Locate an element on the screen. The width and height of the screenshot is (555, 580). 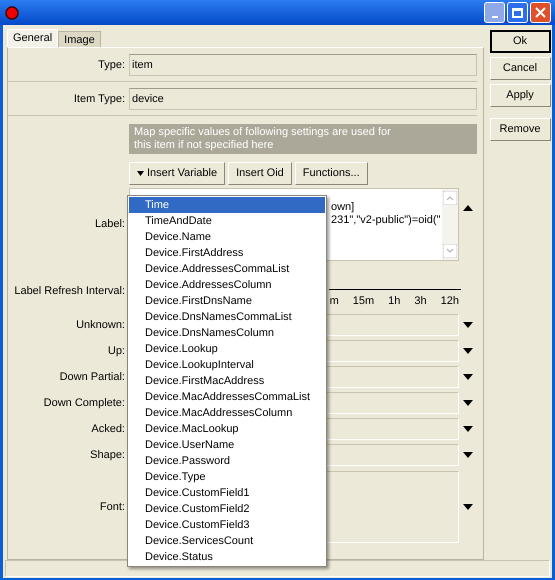
field-label: Acked: is located at coordinates (108, 428).